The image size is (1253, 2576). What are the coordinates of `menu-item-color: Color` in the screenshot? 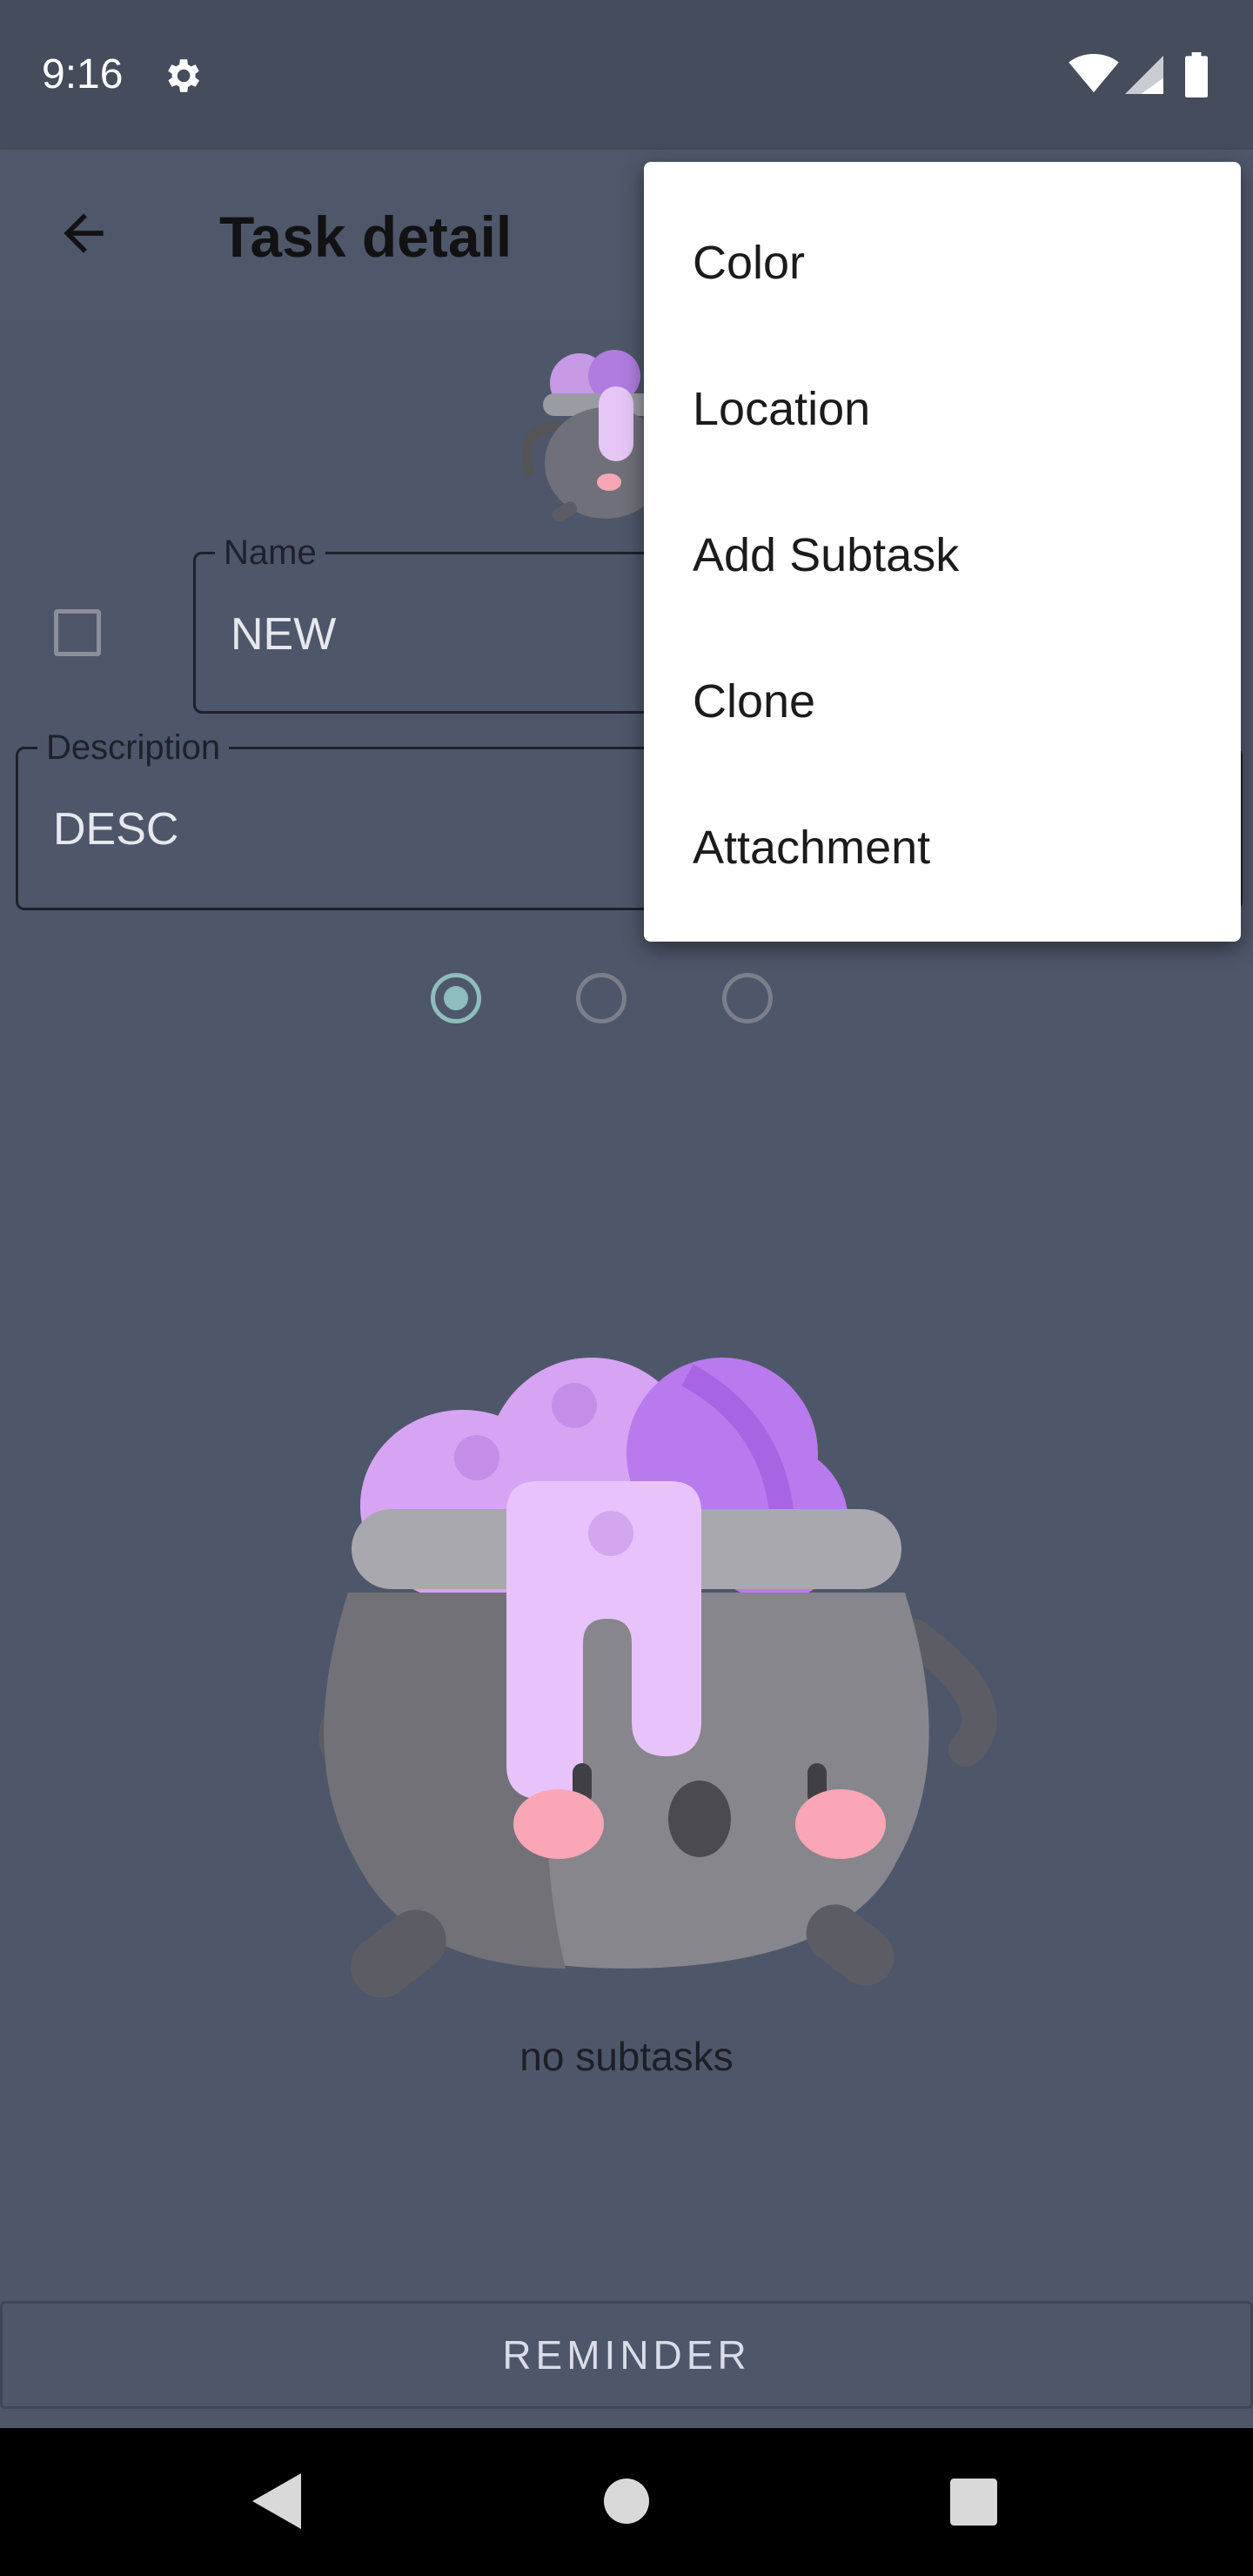 It's located at (749, 263).